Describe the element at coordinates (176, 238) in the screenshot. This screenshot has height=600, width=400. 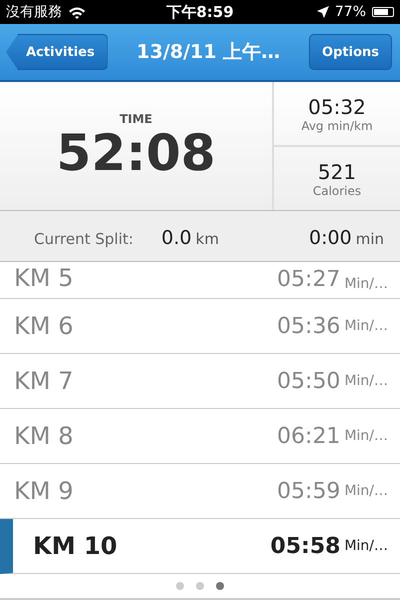
I see `split-distance: 0.0` at that location.